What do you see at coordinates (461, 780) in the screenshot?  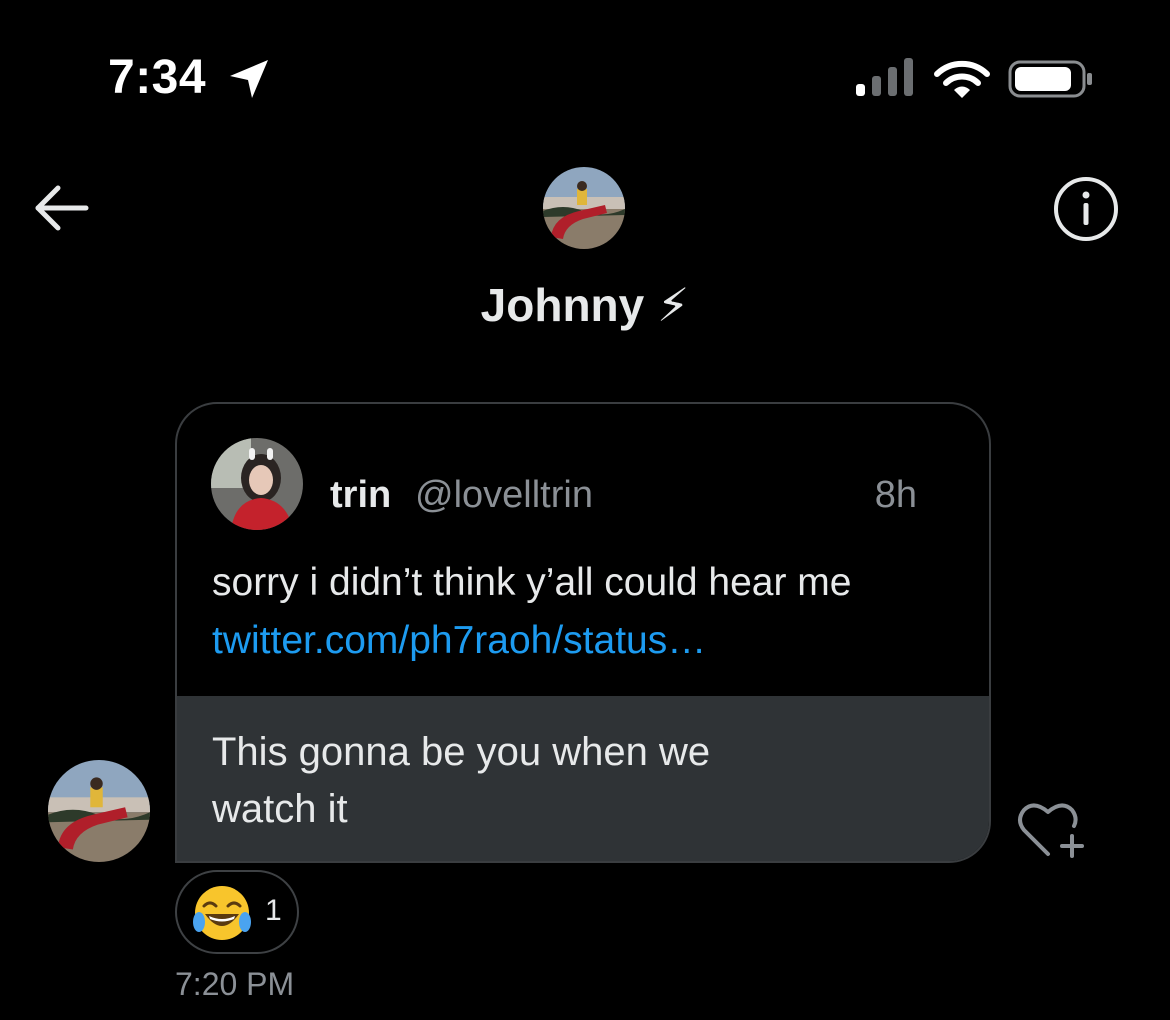 I see `message-text: This gonna be you when we watch it` at bounding box center [461, 780].